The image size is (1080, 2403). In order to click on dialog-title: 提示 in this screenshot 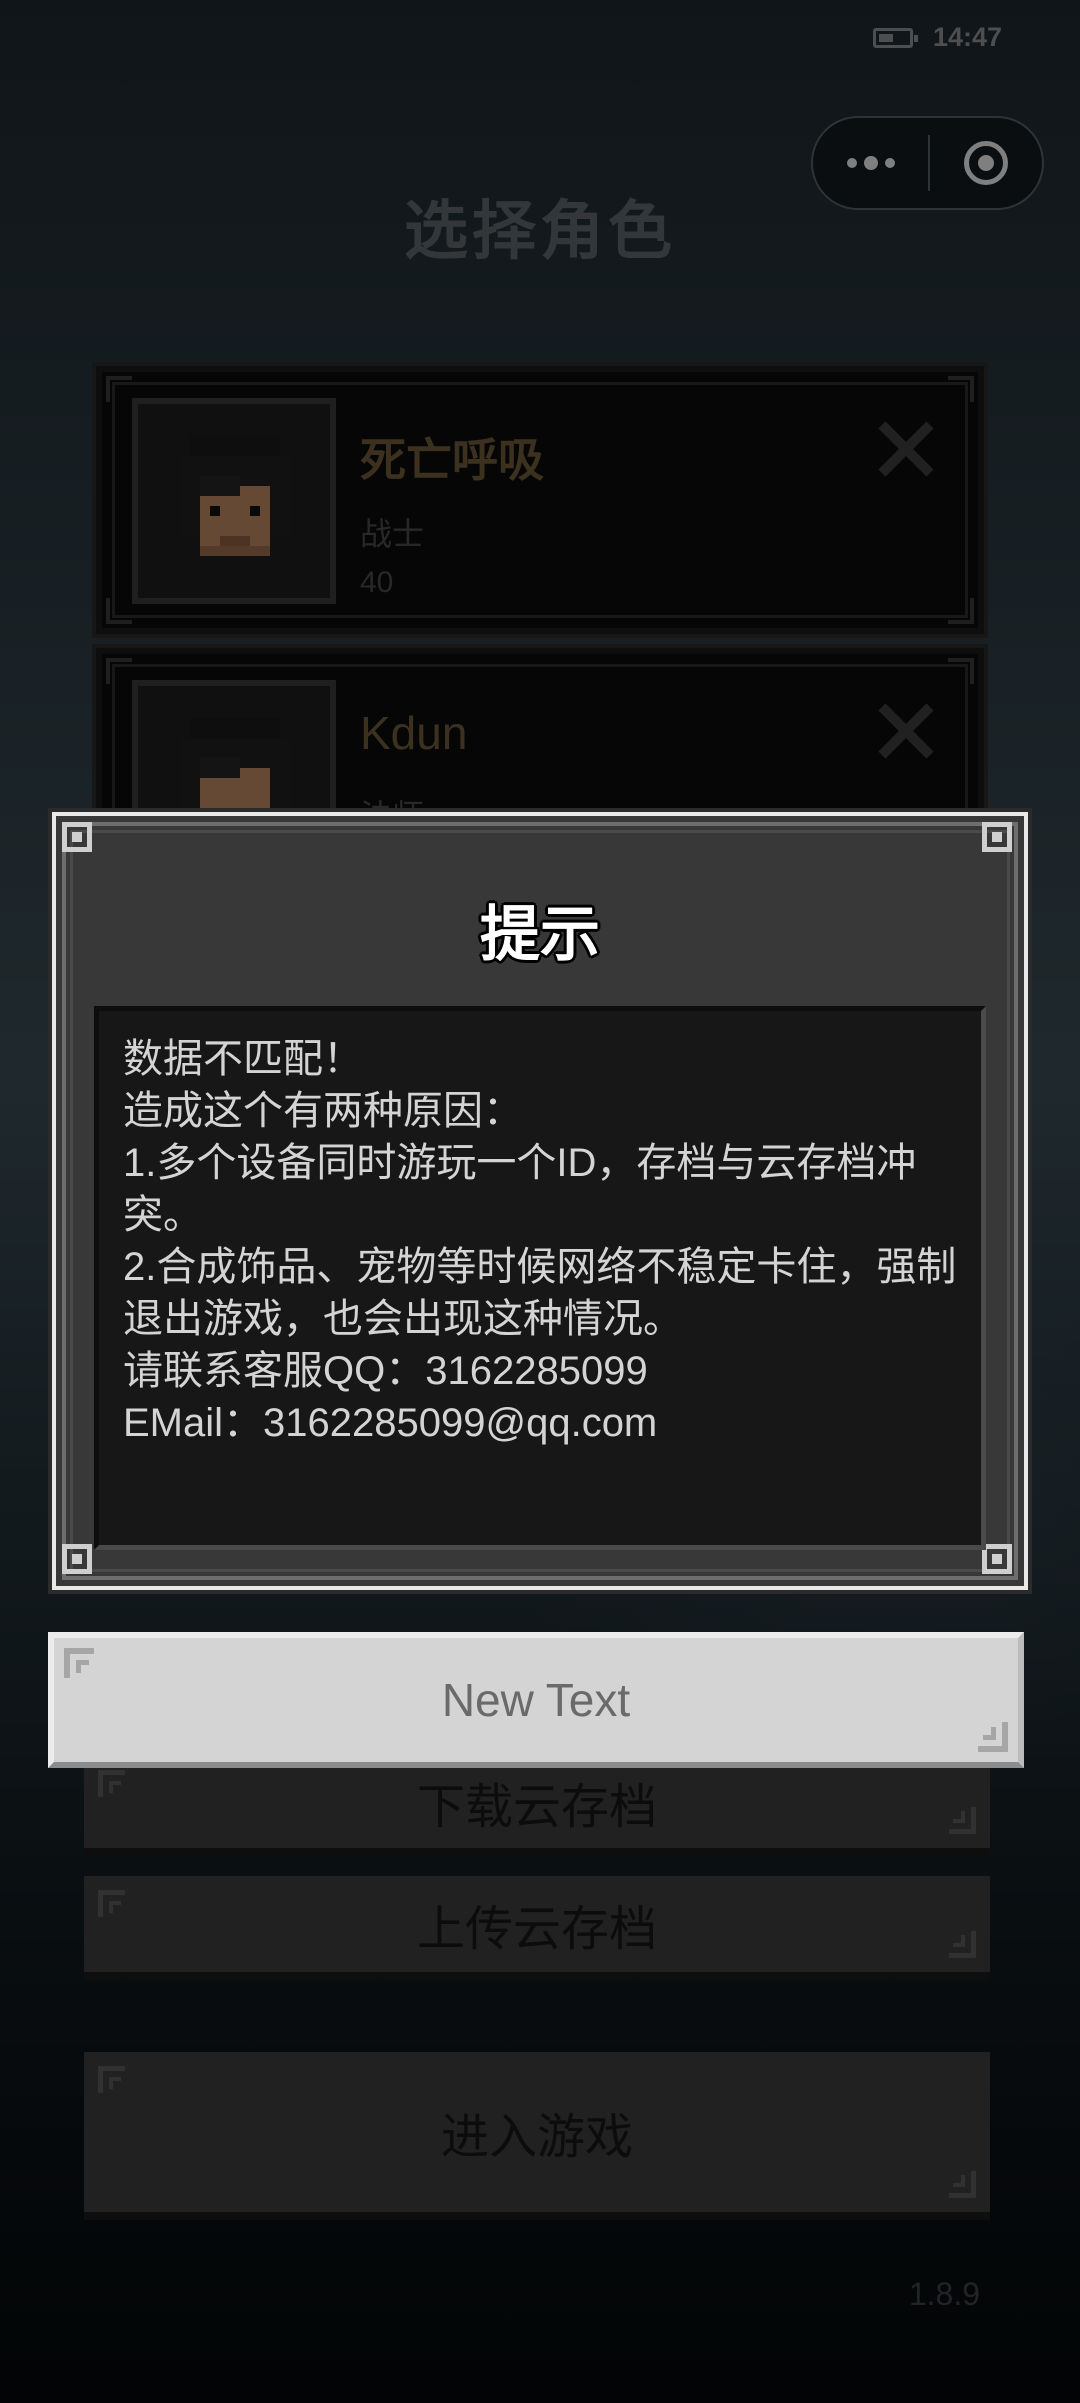, I will do `click(540, 934)`.